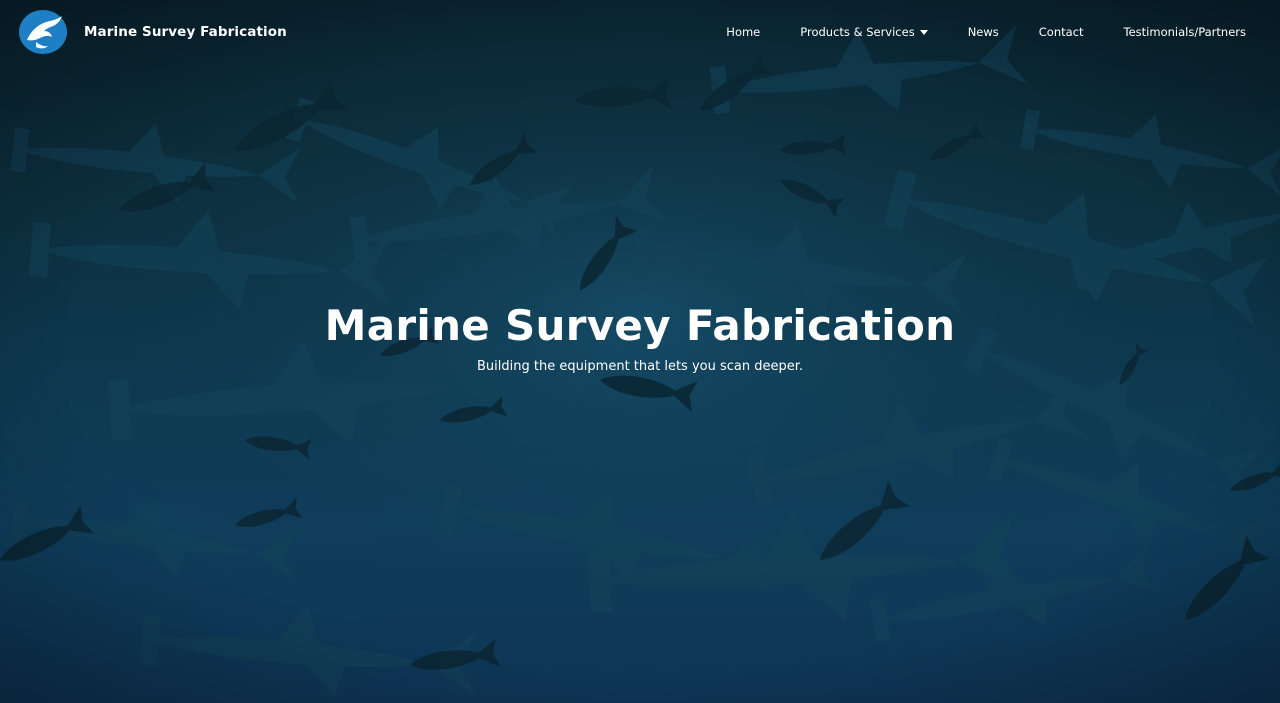 The width and height of the screenshot is (1280, 703). What do you see at coordinates (43, 32) in the screenshot?
I see `shark-logo-icon` at bounding box center [43, 32].